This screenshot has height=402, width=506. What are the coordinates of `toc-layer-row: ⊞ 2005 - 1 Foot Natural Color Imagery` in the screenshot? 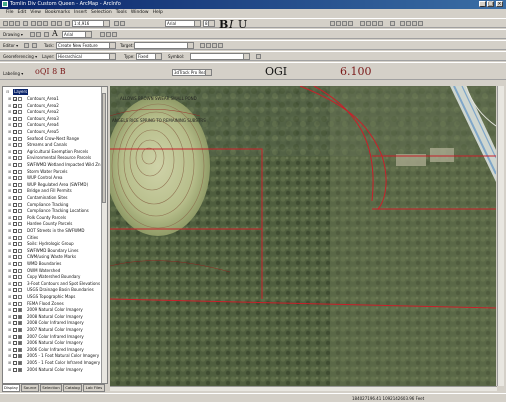 It's located at (55, 356).